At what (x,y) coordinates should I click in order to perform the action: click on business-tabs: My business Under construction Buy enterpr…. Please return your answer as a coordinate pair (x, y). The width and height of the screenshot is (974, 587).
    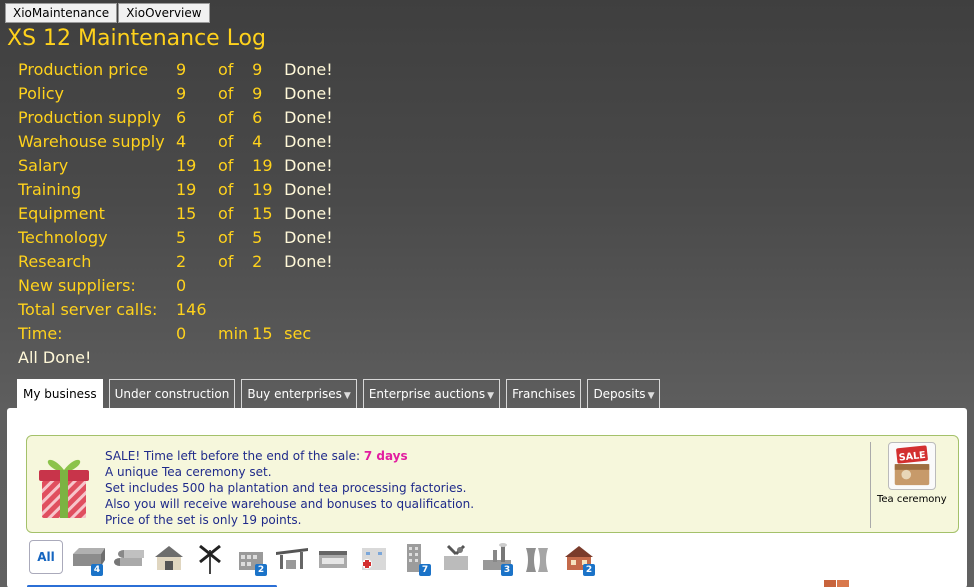
    Looking at the image, I should click on (341, 394).